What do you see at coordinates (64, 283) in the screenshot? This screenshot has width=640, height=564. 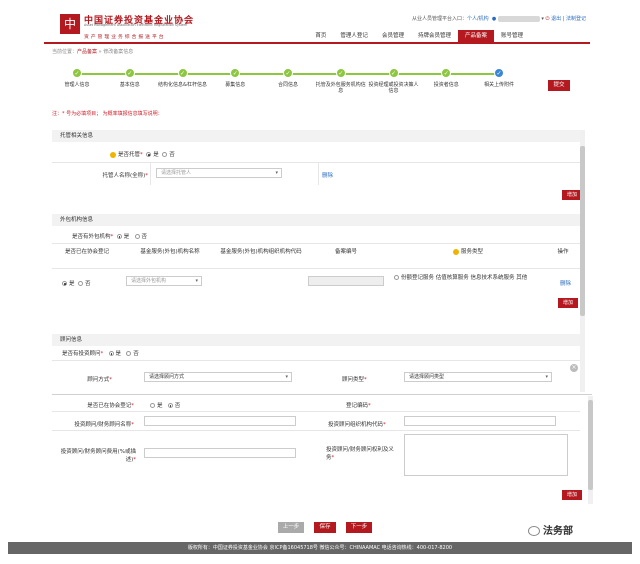 I see `os-reg-yes-radio` at bounding box center [64, 283].